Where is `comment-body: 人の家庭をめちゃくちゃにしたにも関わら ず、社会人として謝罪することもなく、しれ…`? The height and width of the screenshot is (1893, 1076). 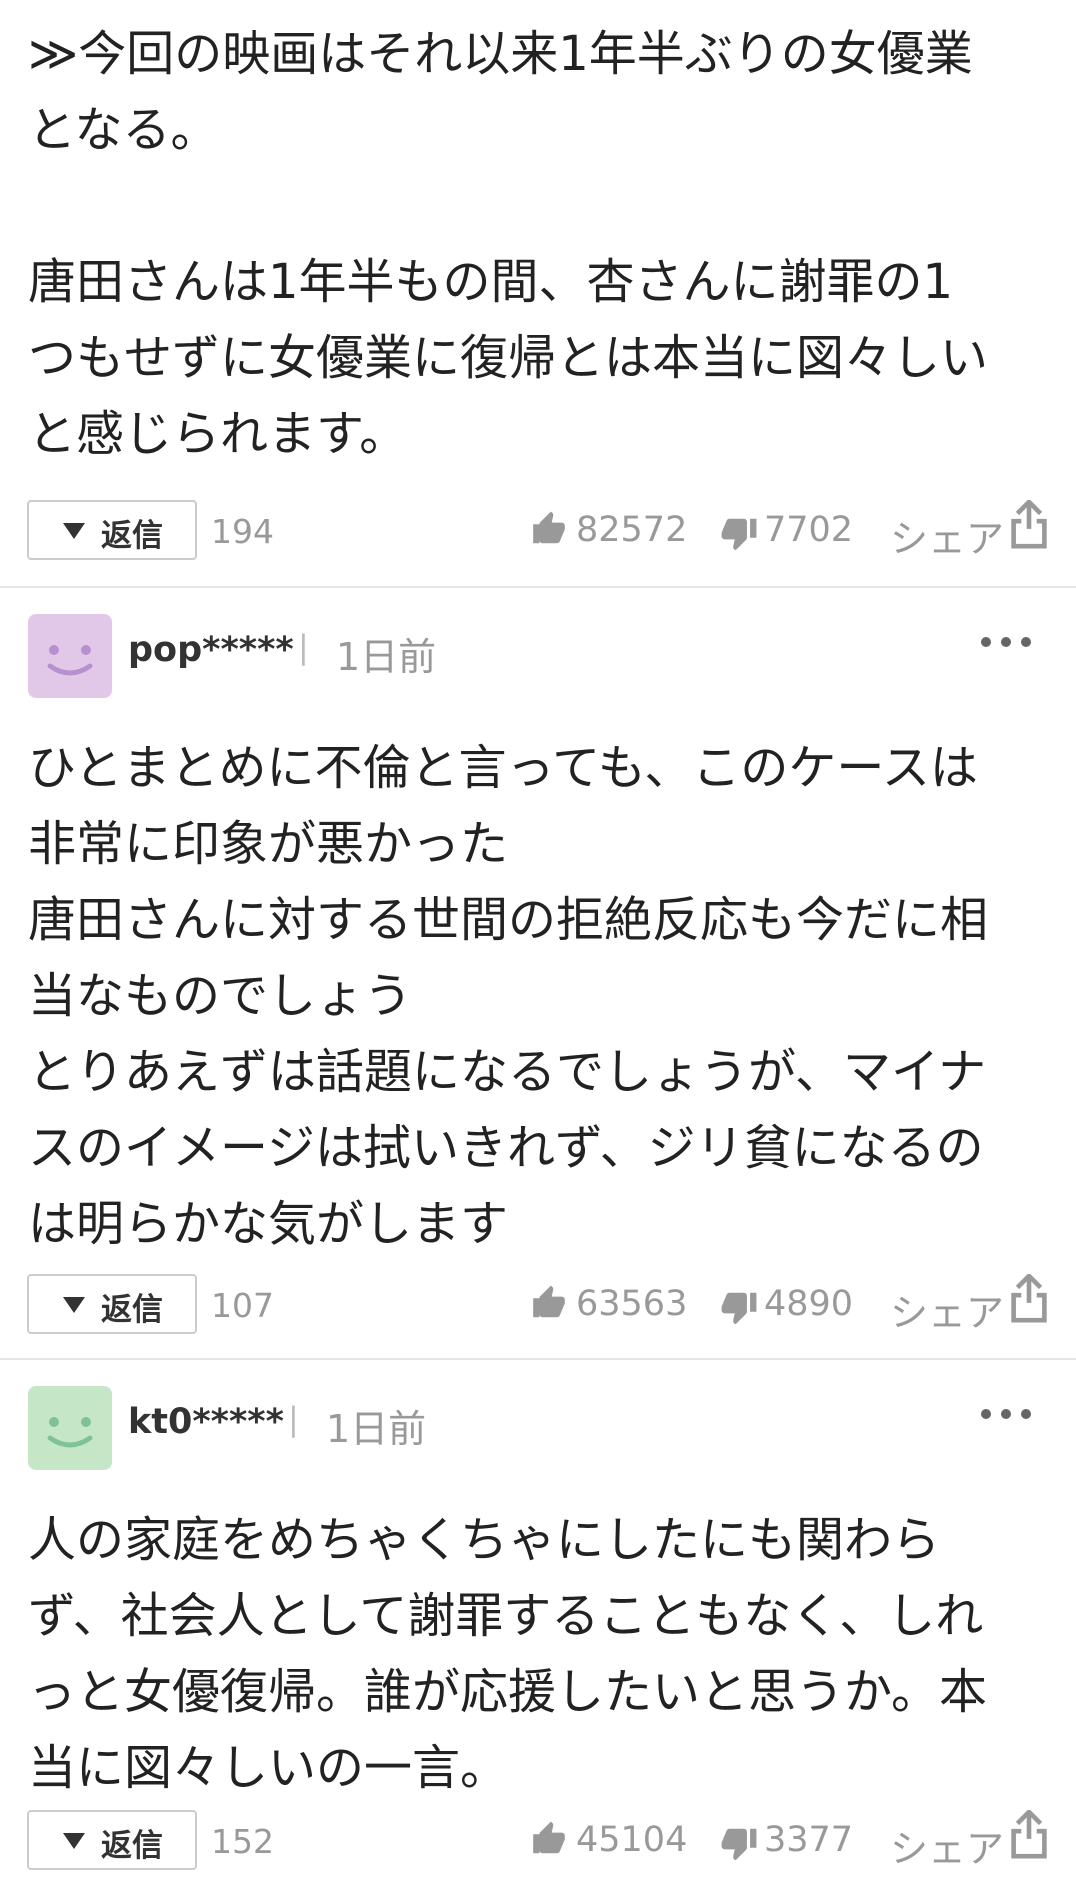 comment-body: 人の家庭をめちゃくちゃにしたにも関わら ず、社会人として謝罪することもなく、しれ… is located at coordinates (508, 1654).